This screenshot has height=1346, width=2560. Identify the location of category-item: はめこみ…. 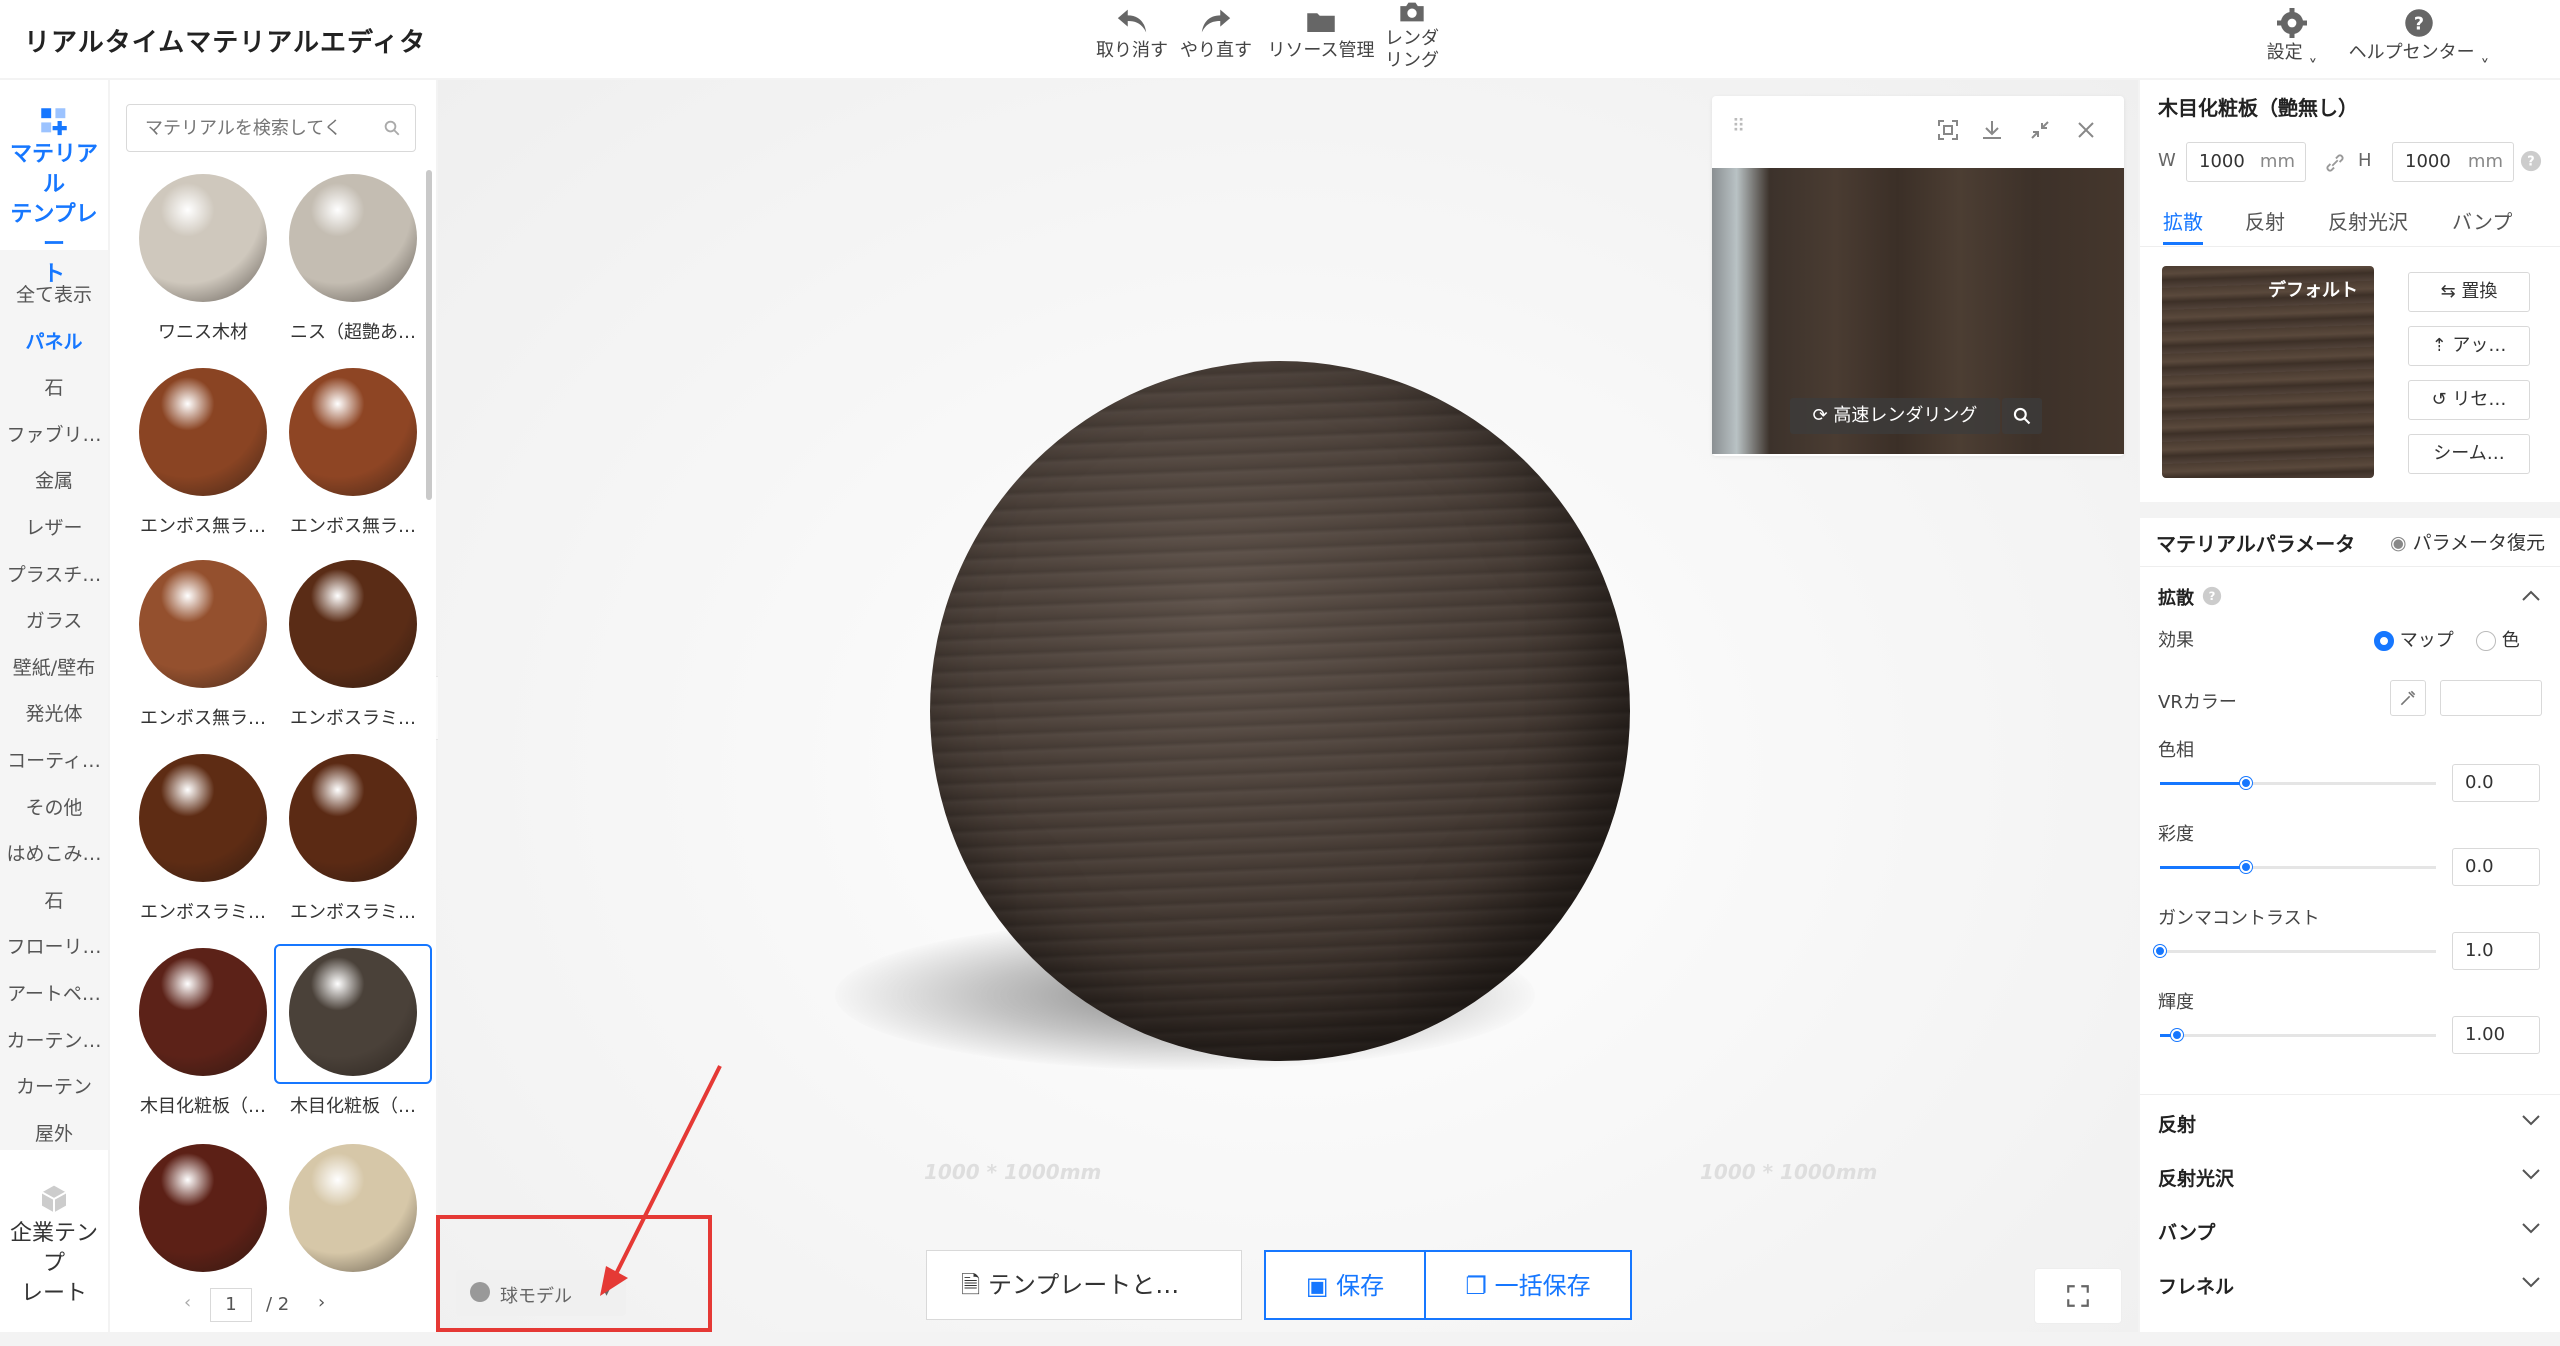
(54, 852).